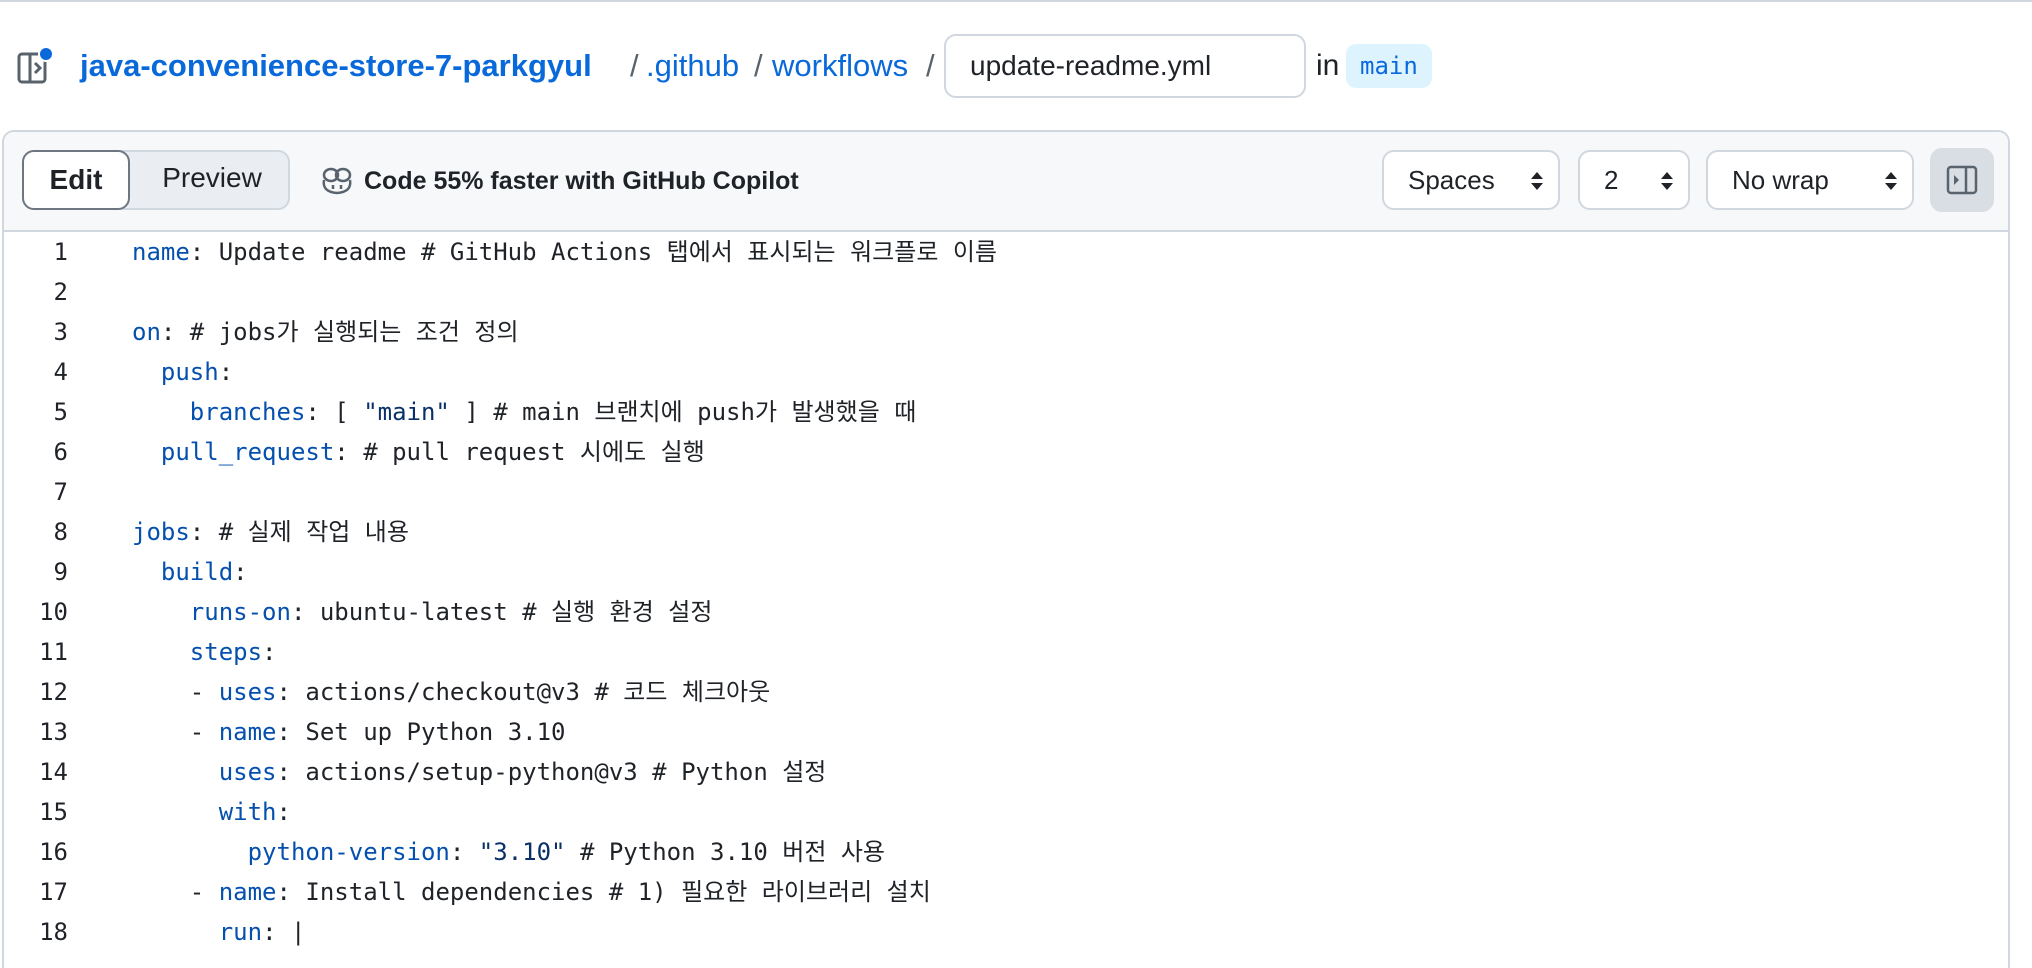 The width and height of the screenshot is (2032, 968). What do you see at coordinates (1006, 652) in the screenshot?
I see `code-line: 11 steps:` at bounding box center [1006, 652].